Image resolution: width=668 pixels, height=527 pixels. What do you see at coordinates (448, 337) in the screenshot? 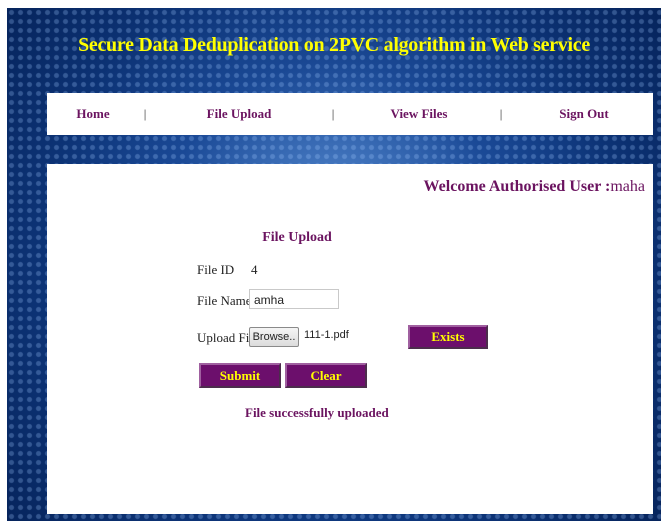
I see `exists-button: Exists` at bounding box center [448, 337].